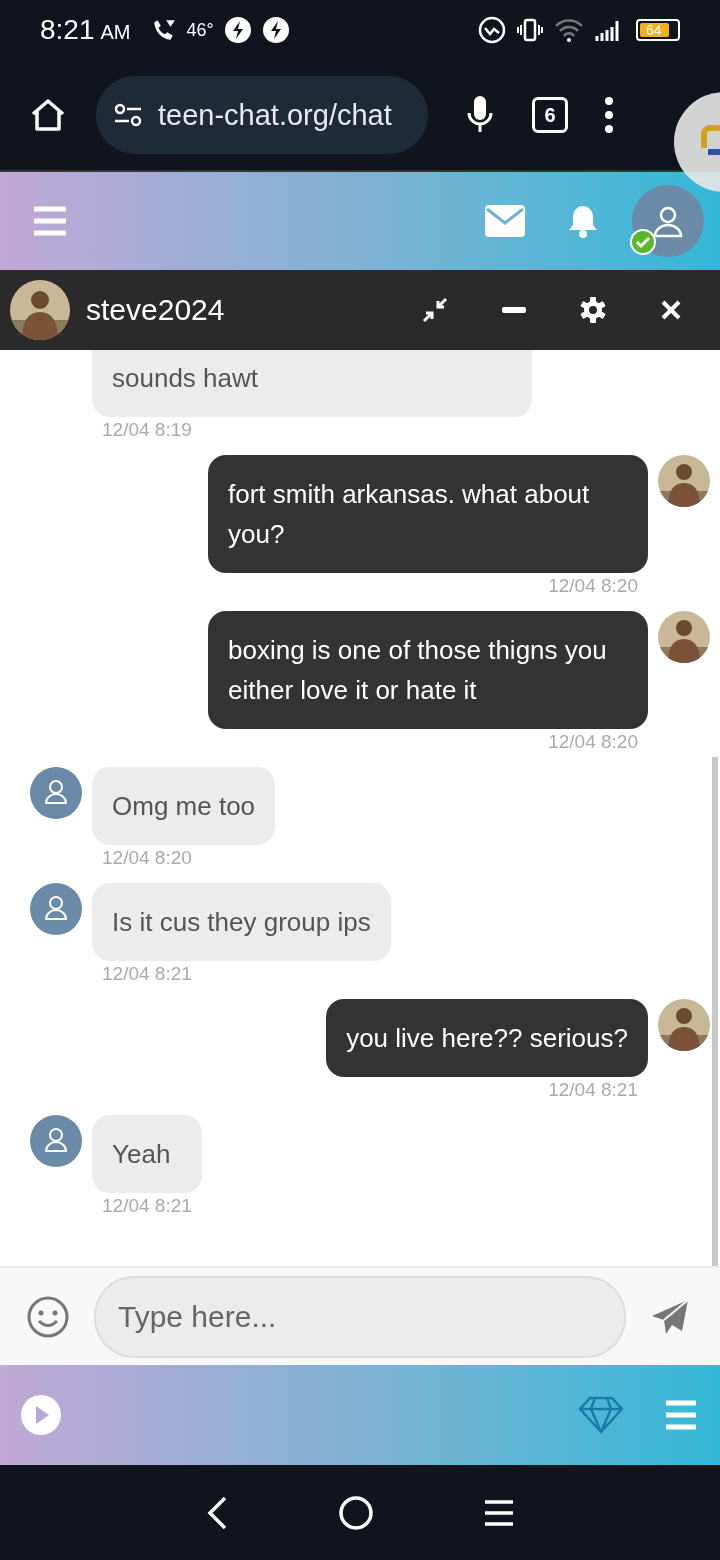 Image resolution: width=720 pixels, height=1560 pixels. I want to click on scrollbar, so click(715, 1011).